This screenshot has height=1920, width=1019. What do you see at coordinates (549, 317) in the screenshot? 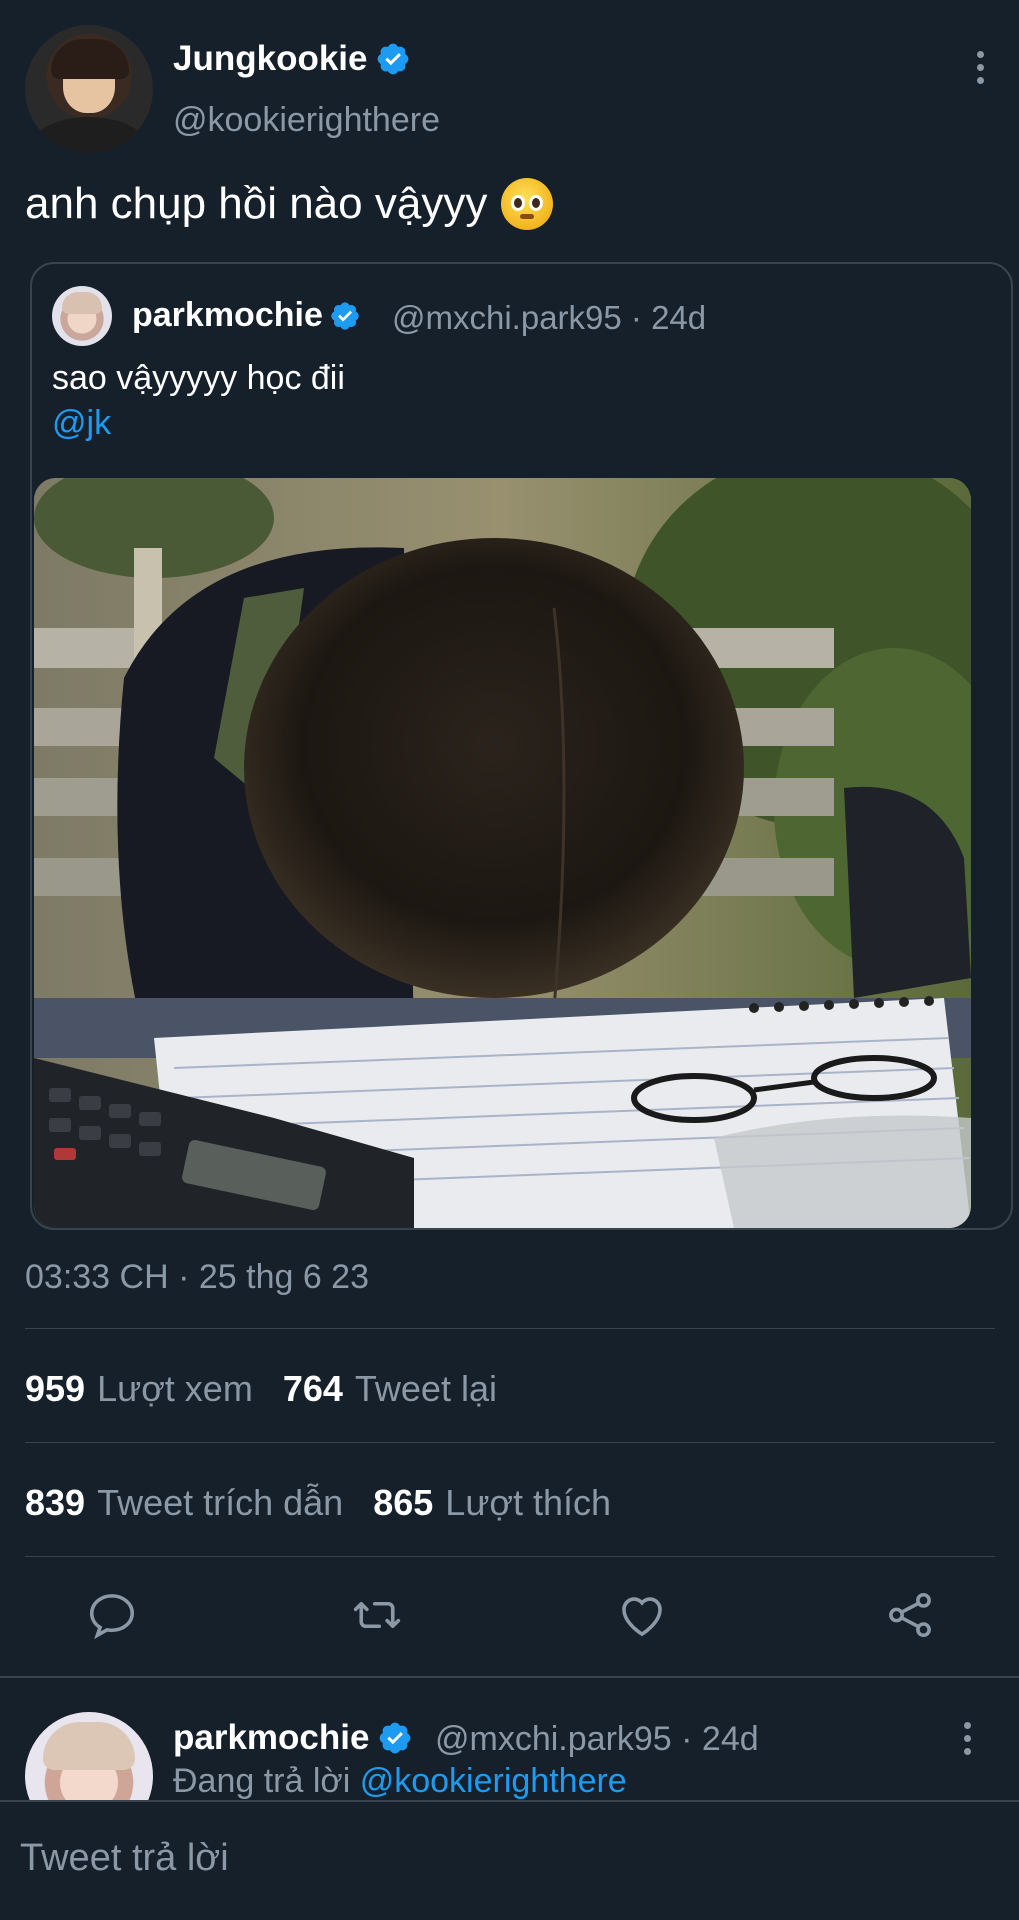
I see `quoted-author-handle: @mxchi.park95 · 24d` at bounding box center [549, 317].